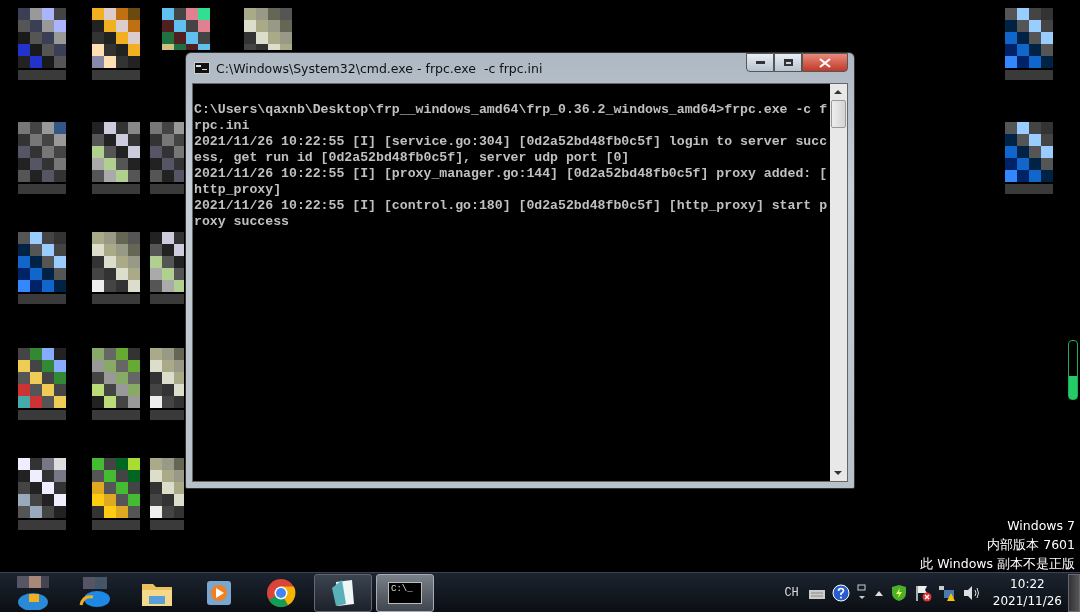 The image size is (1080, 612). I want to click on window-title: C:\Windows\System32\cmd.exe - frpc.exe -c frpc.ini, so click(379, 68).